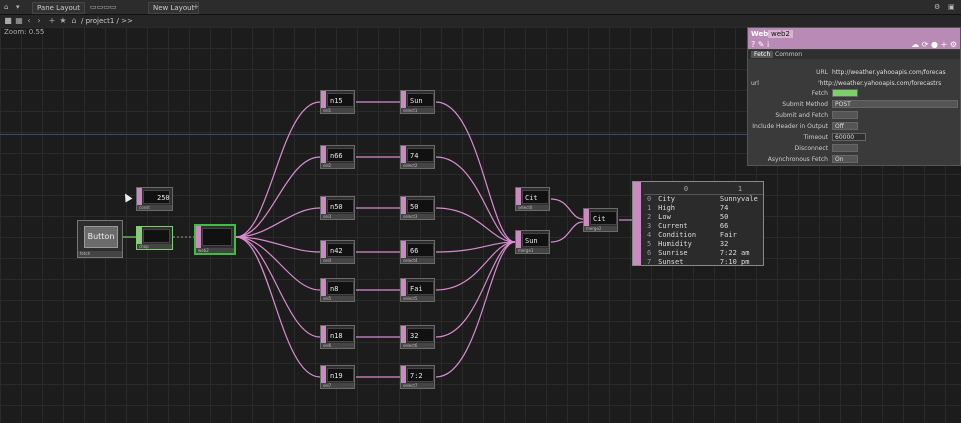  I want to click on url-row: URL http://weather.yahooapis.com/forecas, so click(854, 73).